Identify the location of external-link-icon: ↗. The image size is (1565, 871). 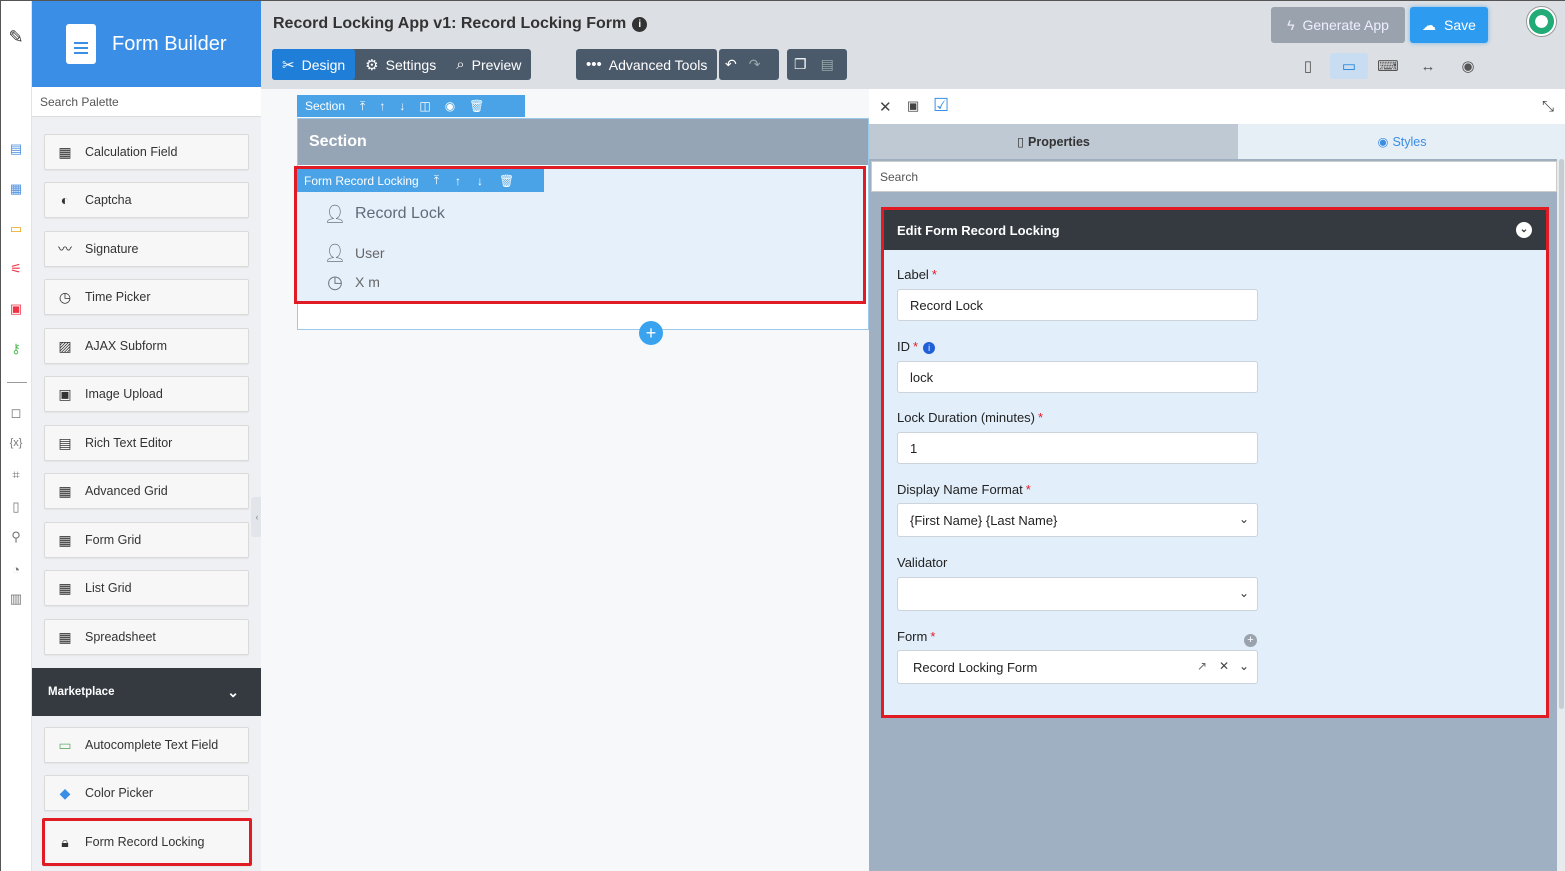
(1202, 666).